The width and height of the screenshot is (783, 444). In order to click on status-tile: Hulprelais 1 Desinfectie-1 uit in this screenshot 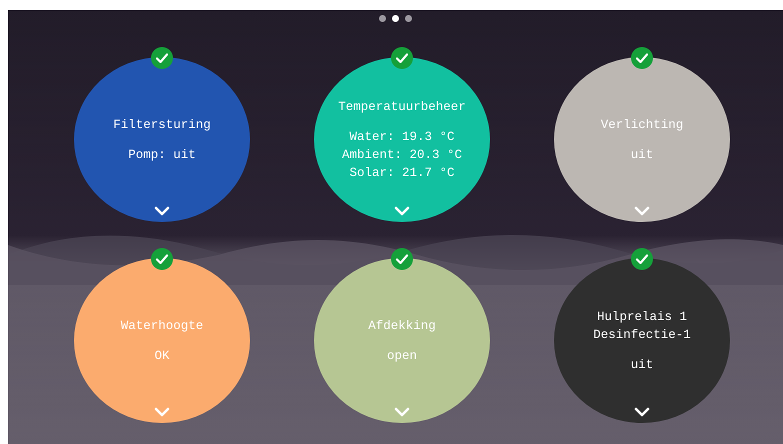, I will do `click(642, 340)`.